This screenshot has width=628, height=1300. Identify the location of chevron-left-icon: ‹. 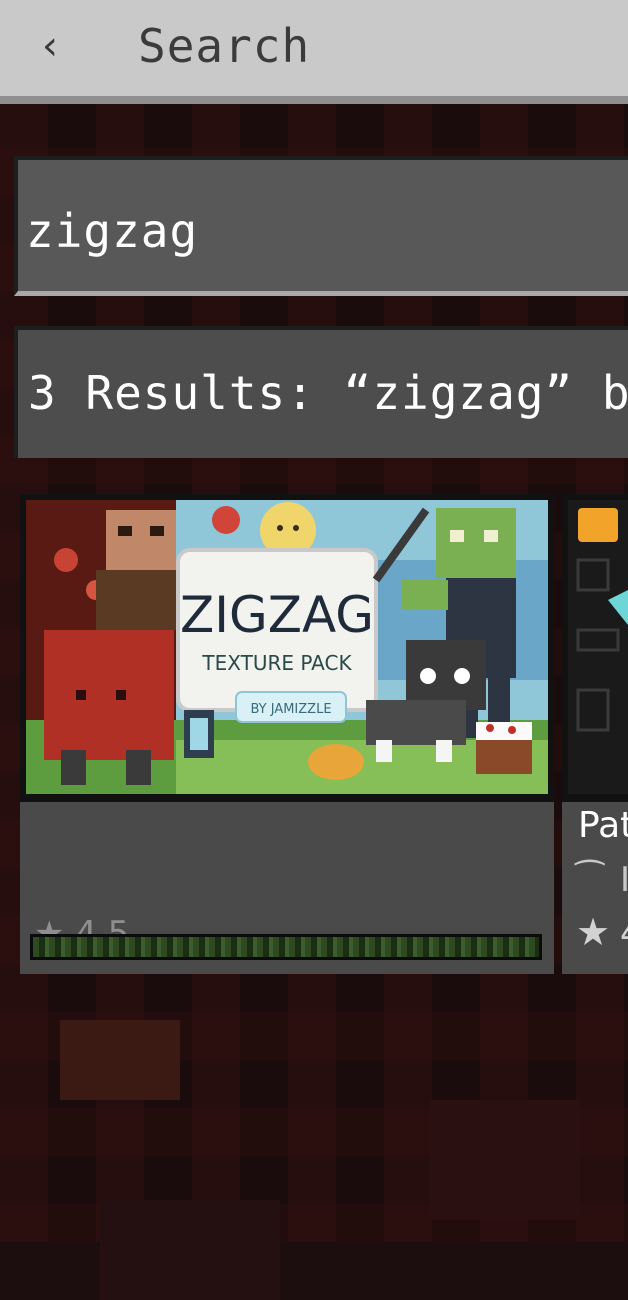
(50, 46).